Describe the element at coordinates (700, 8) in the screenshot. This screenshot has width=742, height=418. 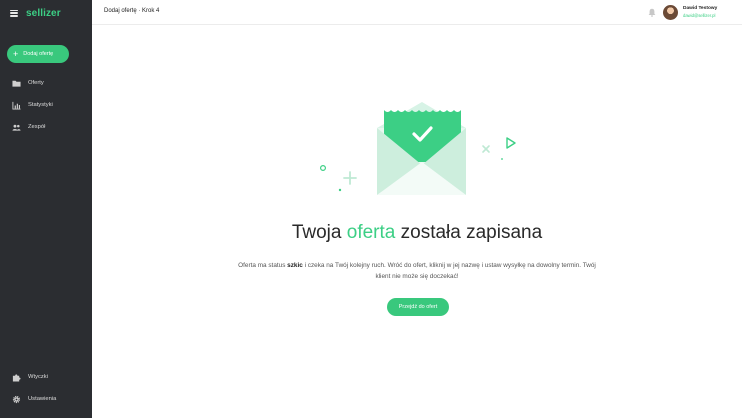
I see `user-name: Dawid Testowy` at that location.